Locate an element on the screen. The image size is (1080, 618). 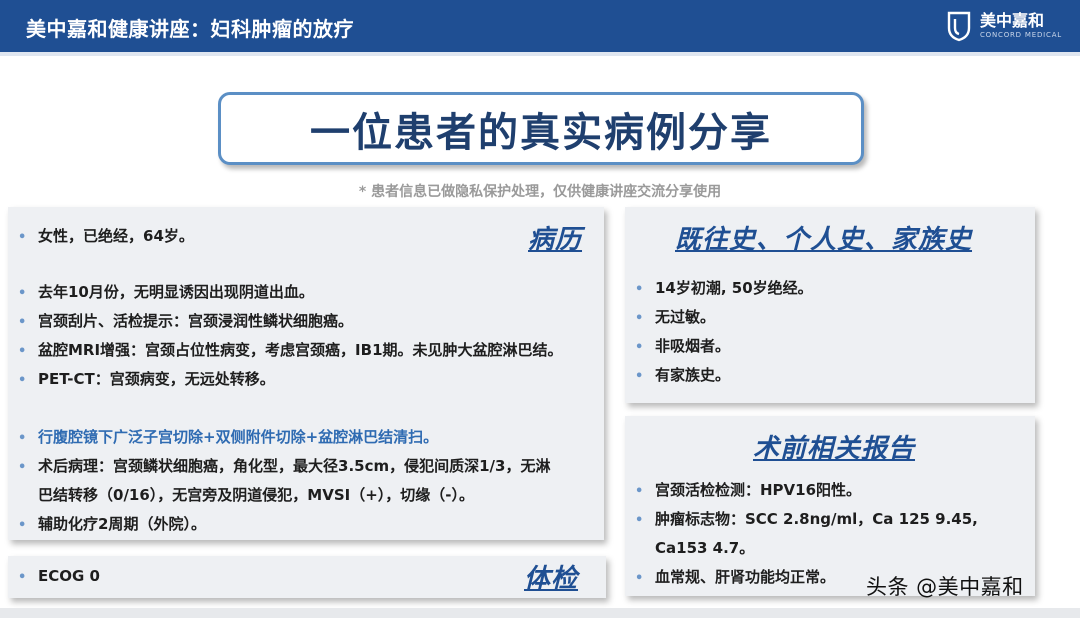
header-divider is located at coordinates (540, 54).